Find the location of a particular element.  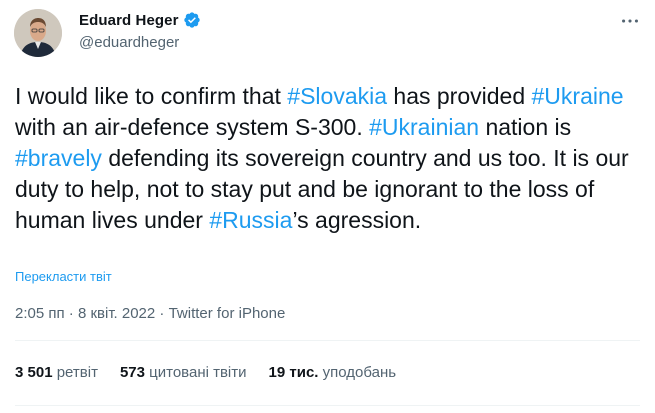

avatar is located at coordinates (38, 33).